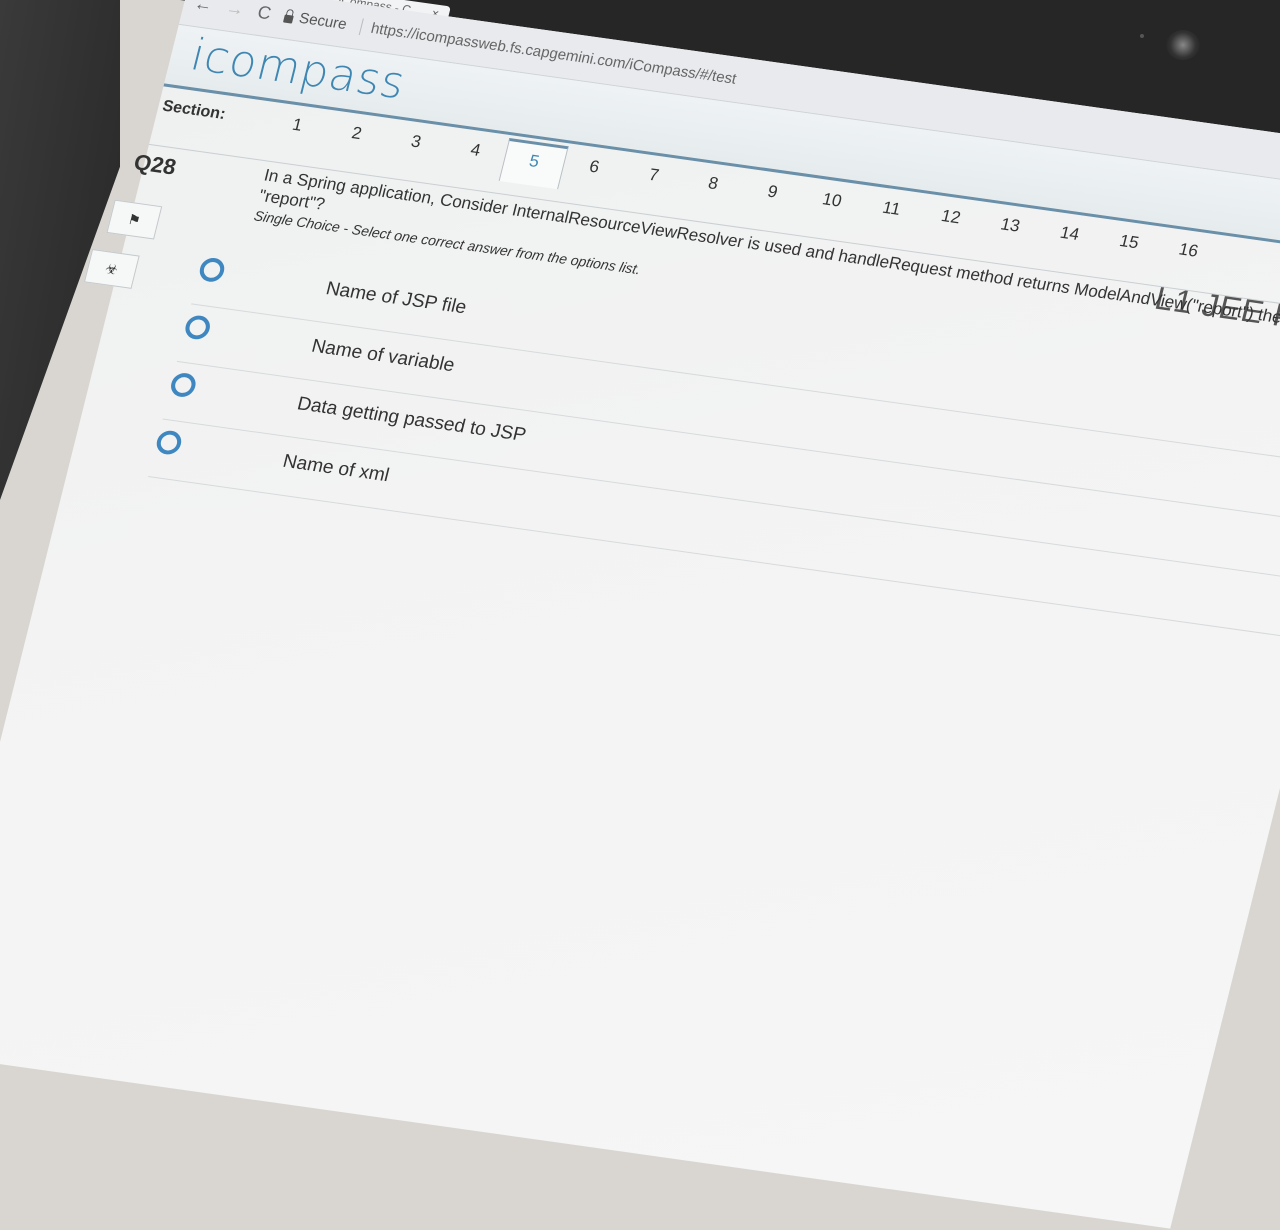 Image resolution: width=1280 pixels, height=1230 pixels. I want to click on section-tab-2: 2, so click(355, 138).